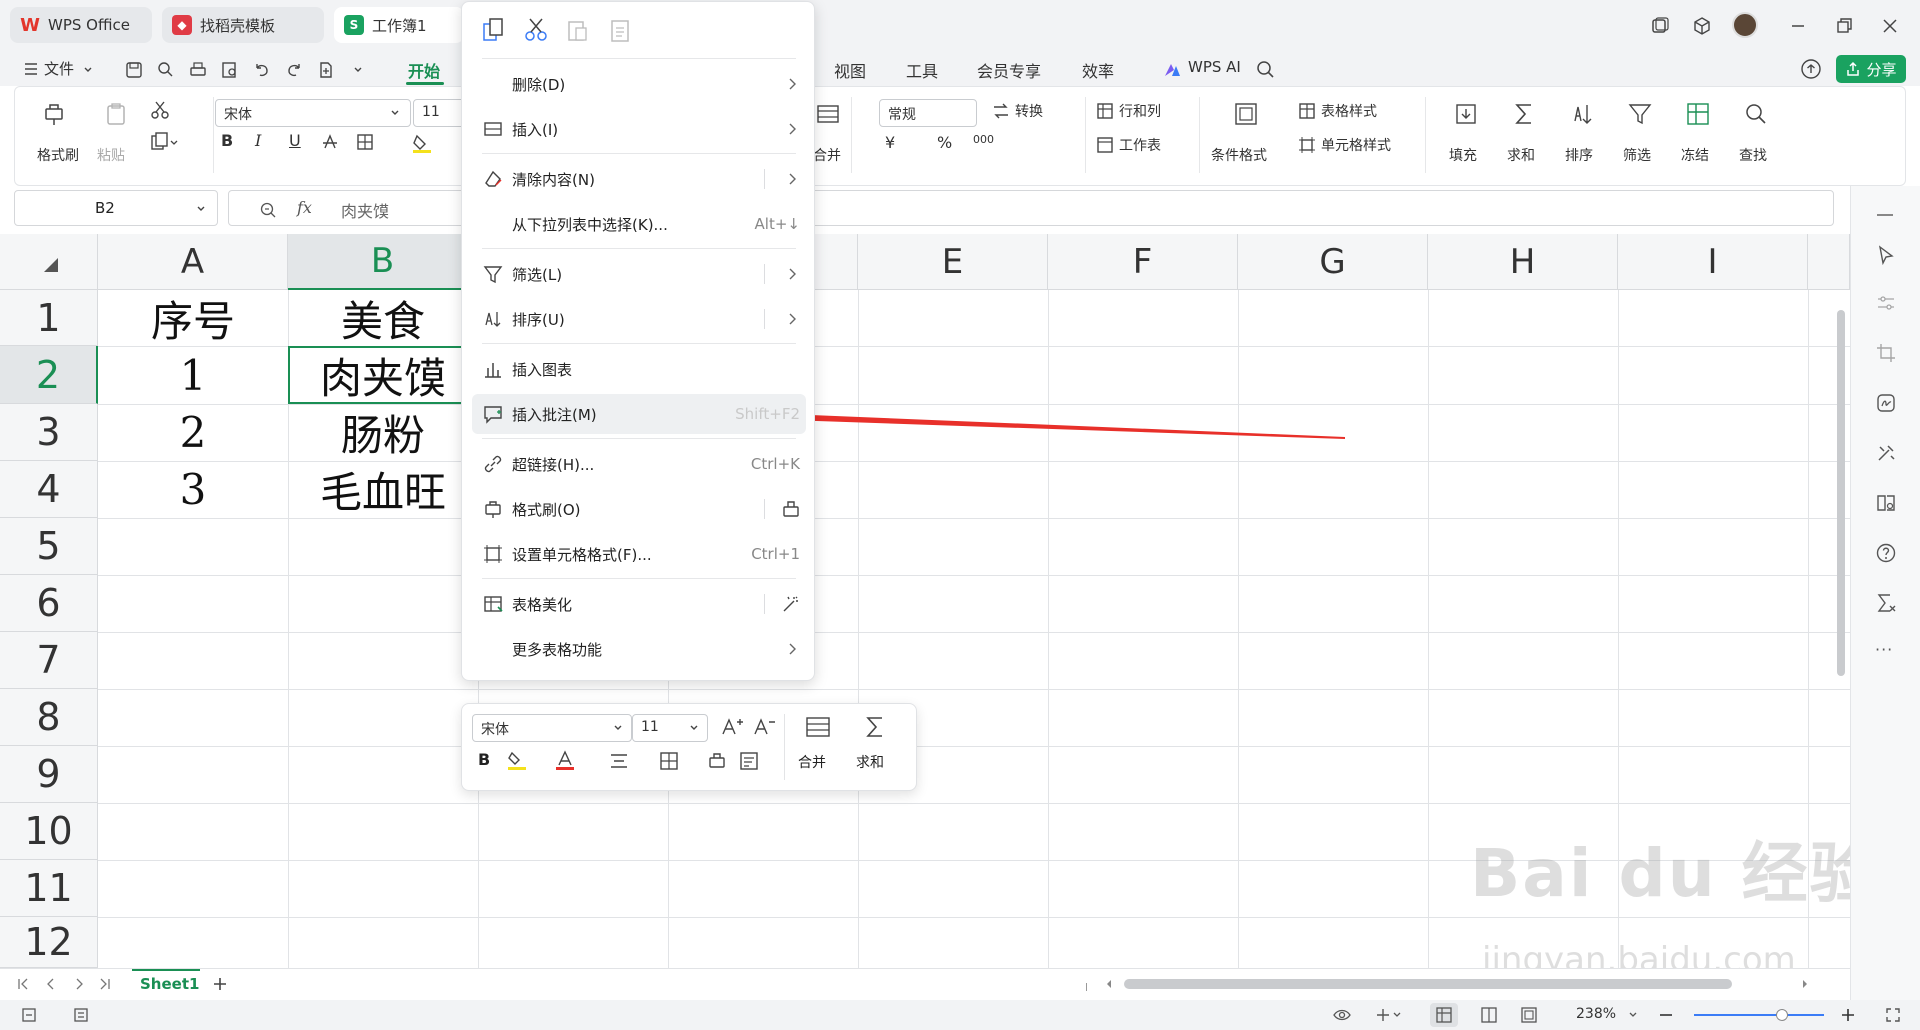 This screenshot has width=1920, height=1030. Describe the element at coordinates (31, 69) in the screenshot. I see `hamburger-icon` at that location.